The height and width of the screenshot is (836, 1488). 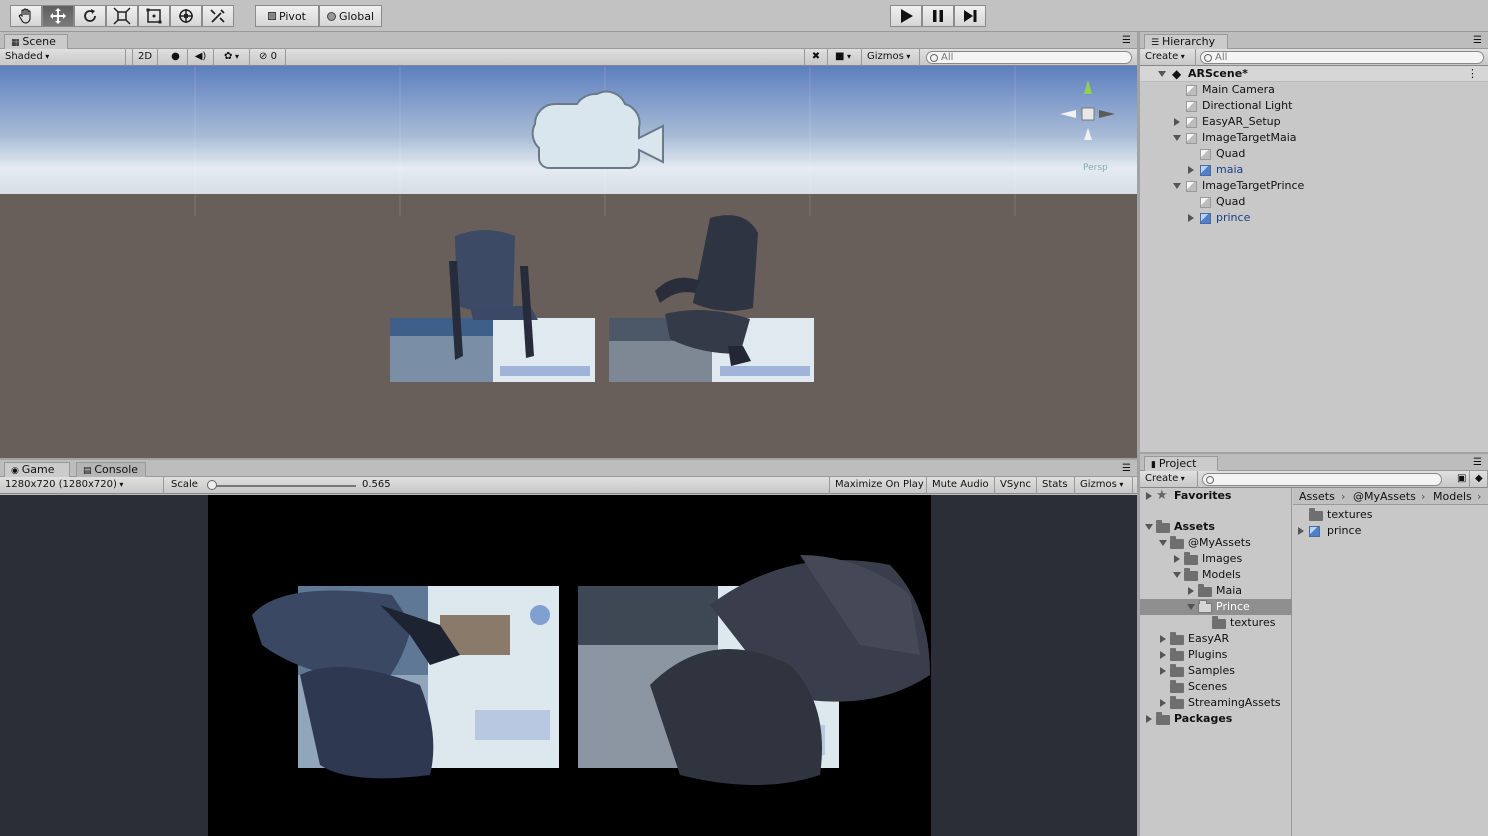 I want to click on stats-toggle: Stats, so click(x=1056, y=485).